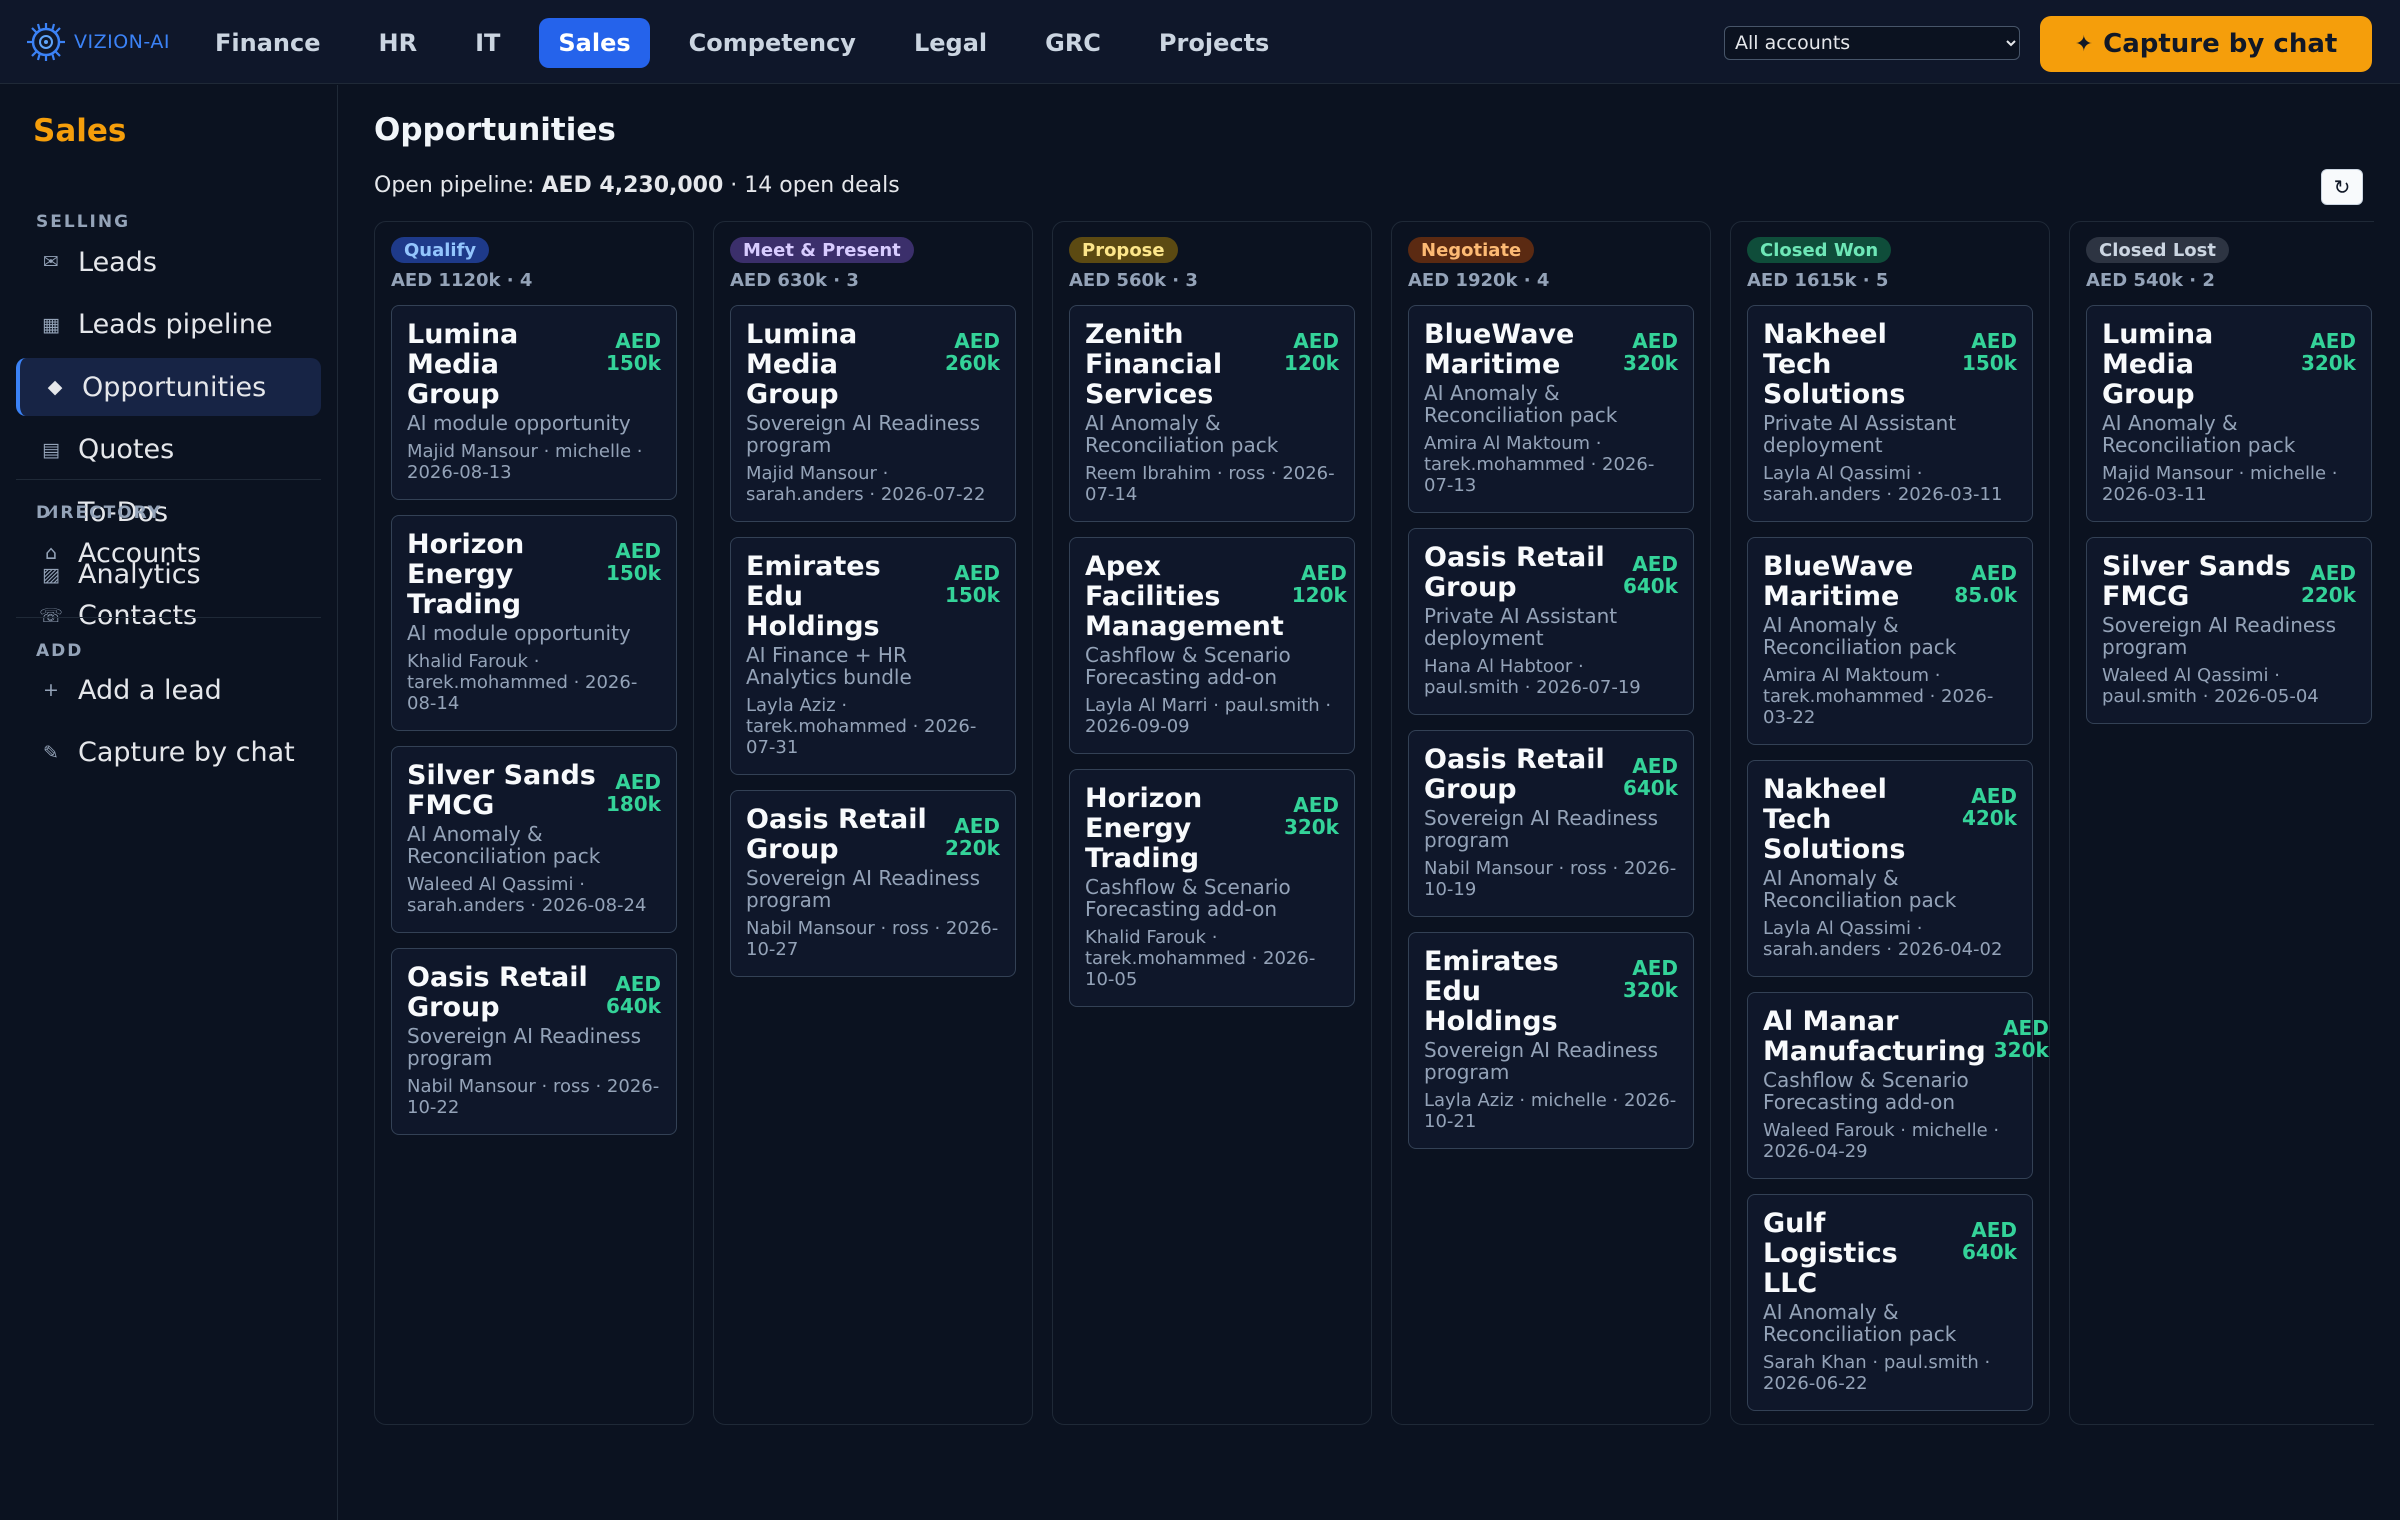 This screenshot has height=1520, width=2400. What do you see at coordinates (2229, 582) in the screenshot?
I see `card-header: Silver Sands FMCG AED 220k` at bounding box center [2229, 582].